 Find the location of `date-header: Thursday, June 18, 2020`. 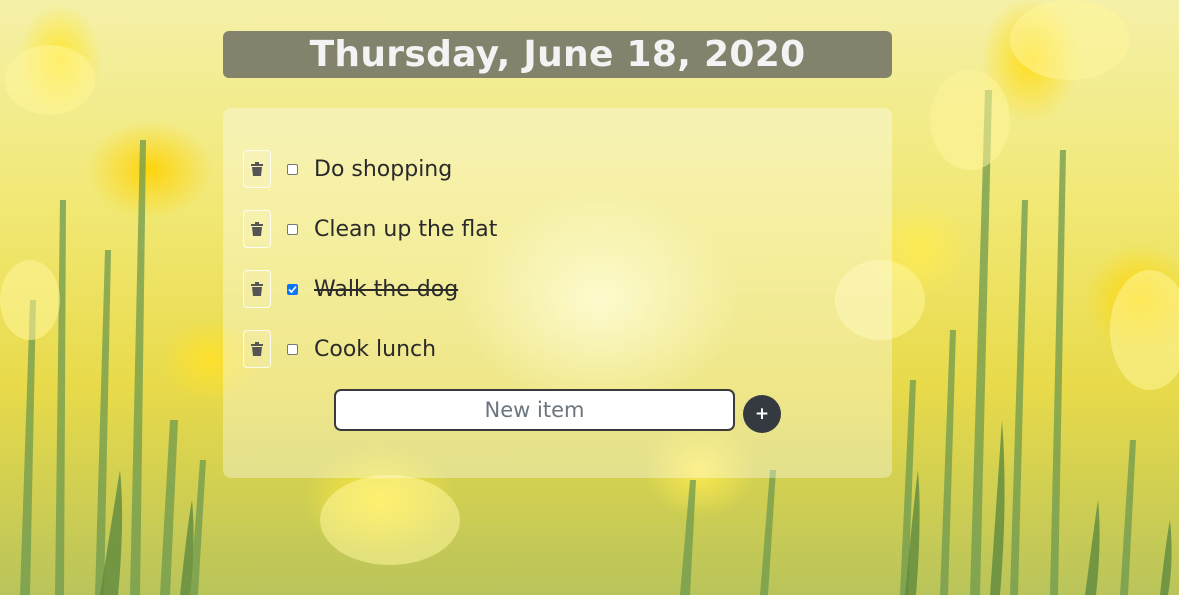

date-header: Thursday, June 18, 2020 is located at coordinates (557, 54).